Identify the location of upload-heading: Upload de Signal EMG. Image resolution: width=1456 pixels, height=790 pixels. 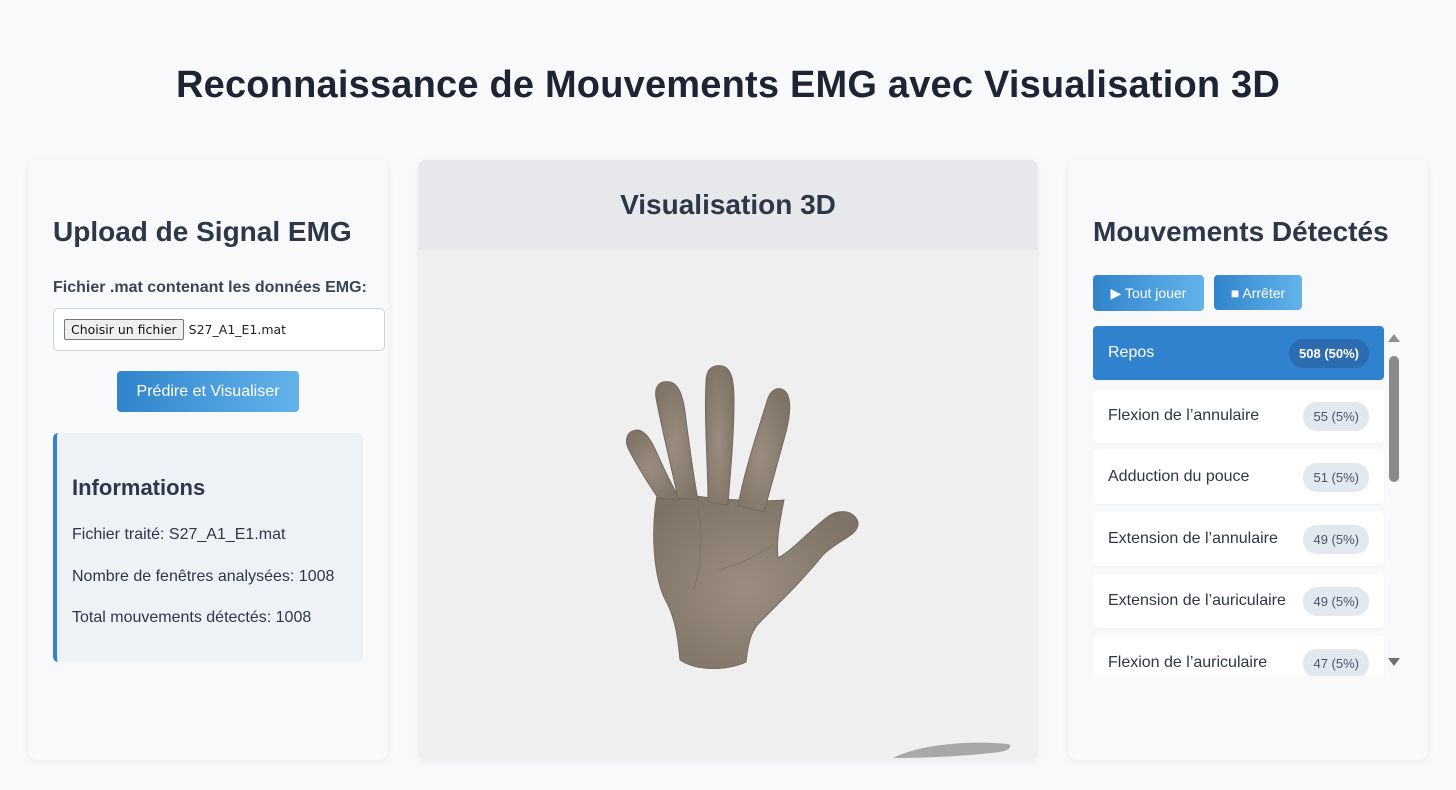
(202, 231).